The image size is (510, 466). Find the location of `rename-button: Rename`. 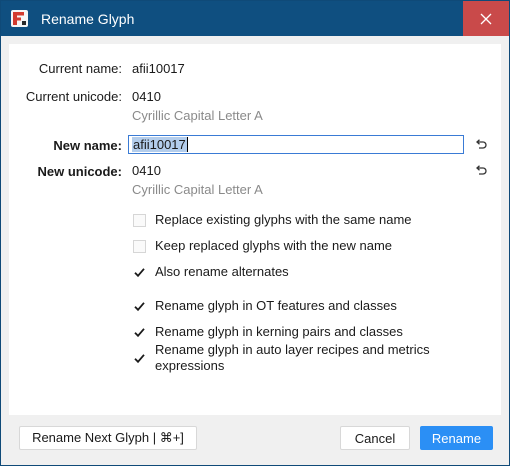

rename-button: Rename is located at coordinates (456, 438).